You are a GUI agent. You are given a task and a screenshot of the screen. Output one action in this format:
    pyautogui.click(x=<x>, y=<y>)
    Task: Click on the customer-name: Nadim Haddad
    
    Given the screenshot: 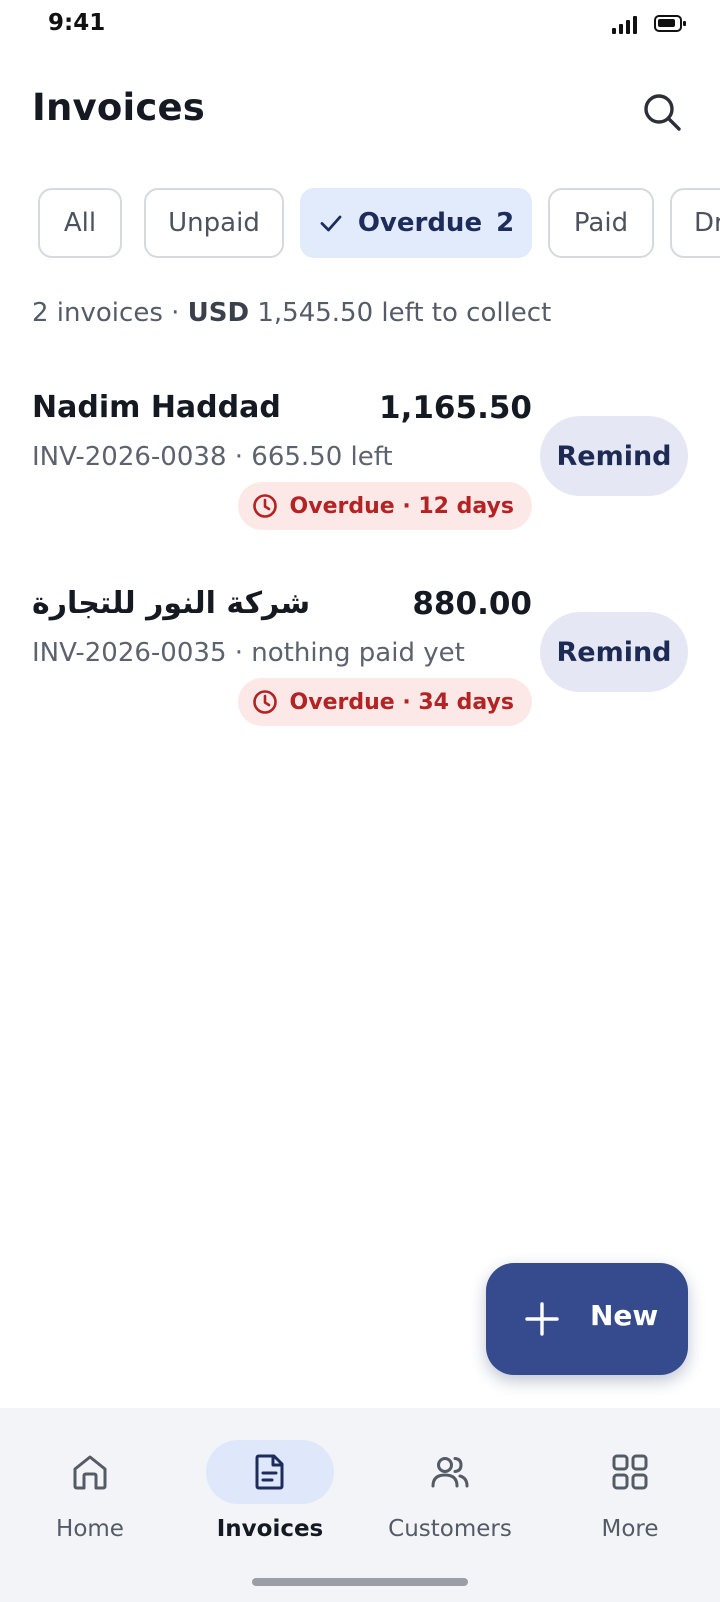 What is the action you would take?
    pyautogui.click(x=156, y=407)
    